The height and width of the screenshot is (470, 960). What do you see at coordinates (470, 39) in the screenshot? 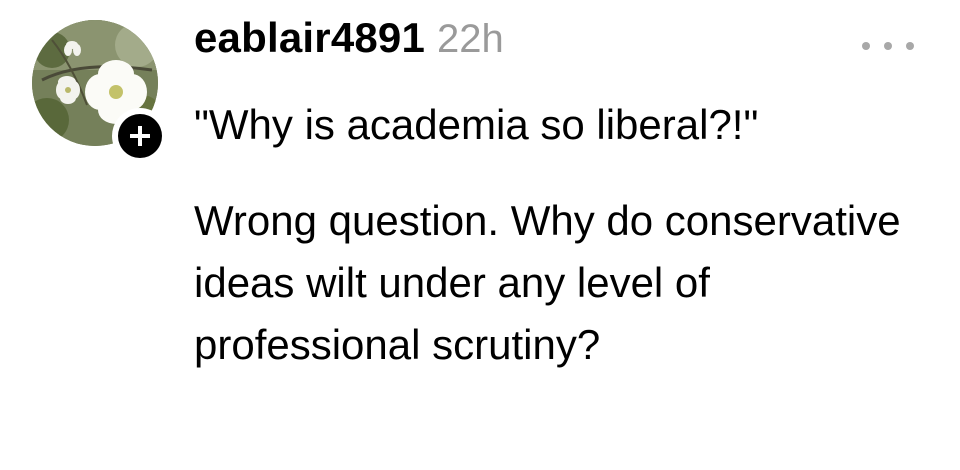
I see `timestamp: 22h` at bounding box center [470, 39].